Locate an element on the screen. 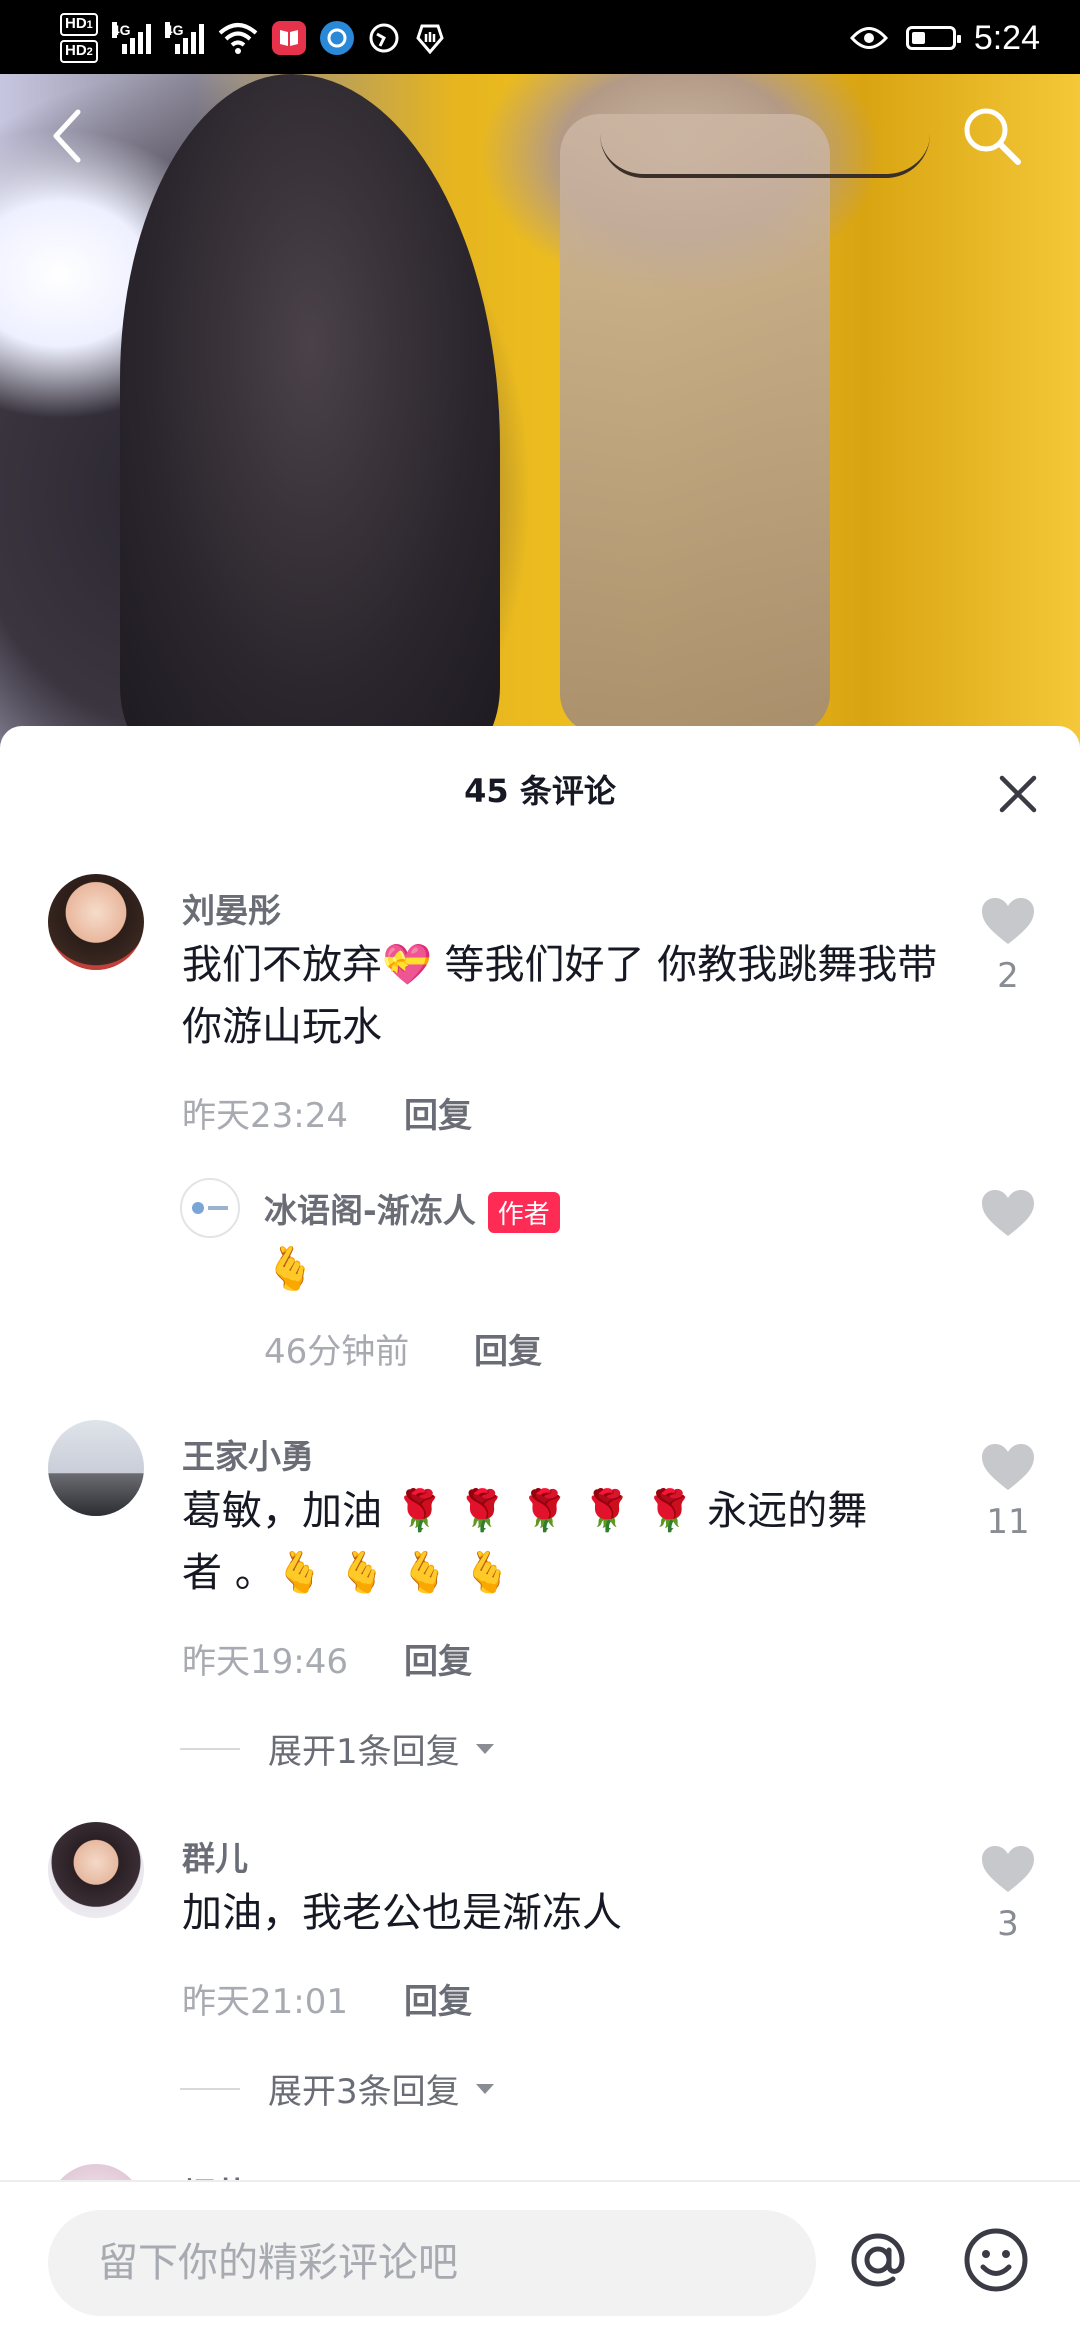  reply-username: 冰语阁-渐冻人 作者 is located at coordinates (412, 1208).